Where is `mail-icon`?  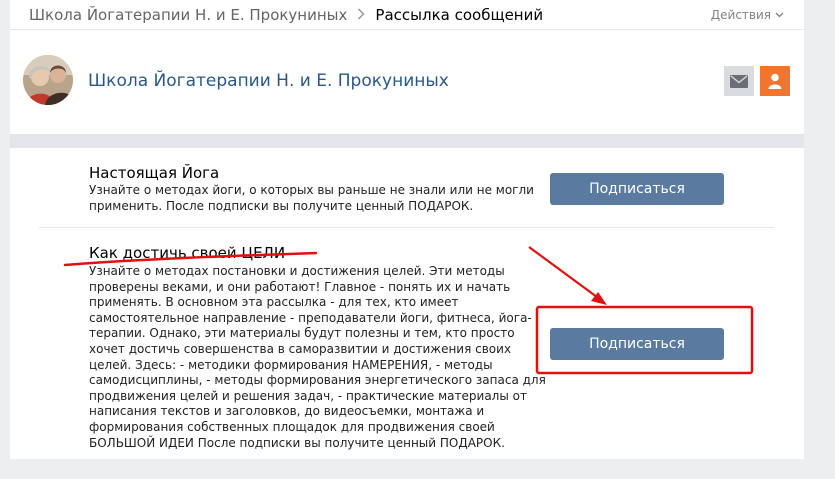
mail-icon is located at coordinates (739, 81).